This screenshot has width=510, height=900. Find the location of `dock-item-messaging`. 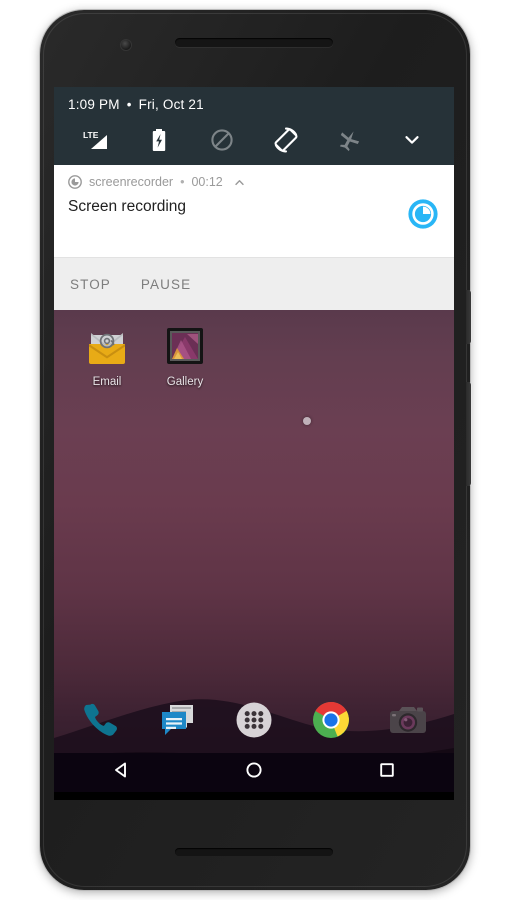

dock-item-messaging is located at coordinates (177, 720).